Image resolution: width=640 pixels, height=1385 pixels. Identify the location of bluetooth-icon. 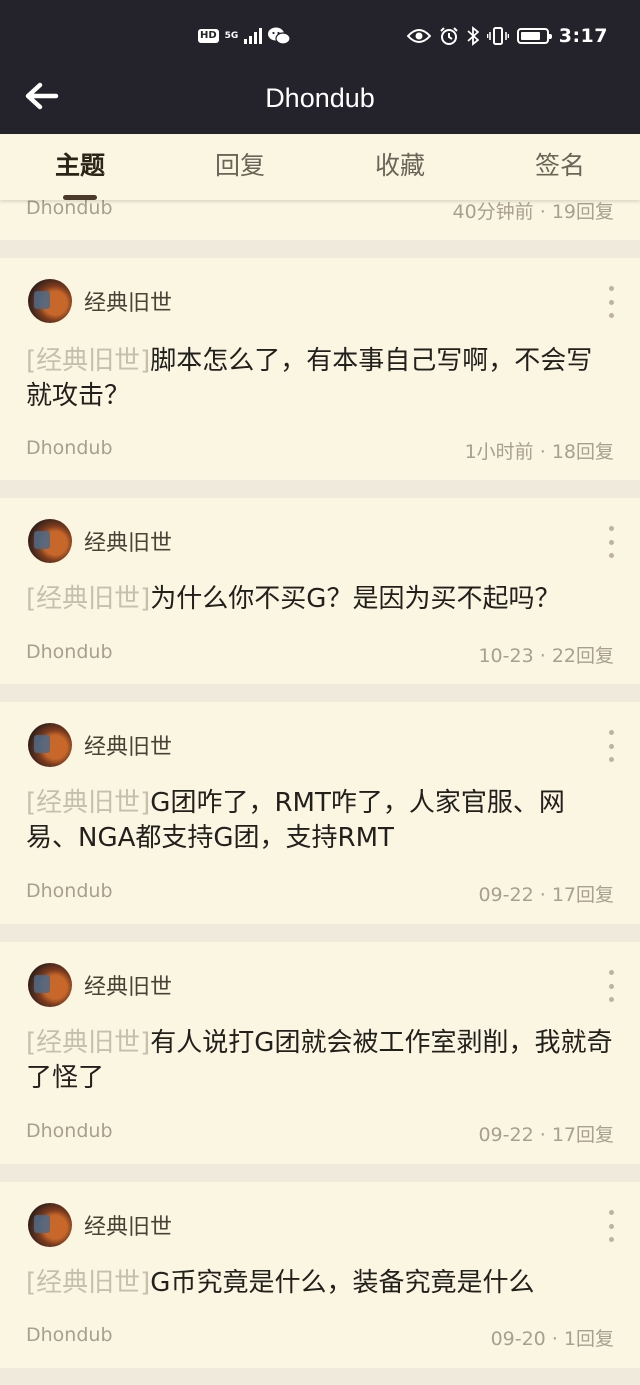
(473, 36).